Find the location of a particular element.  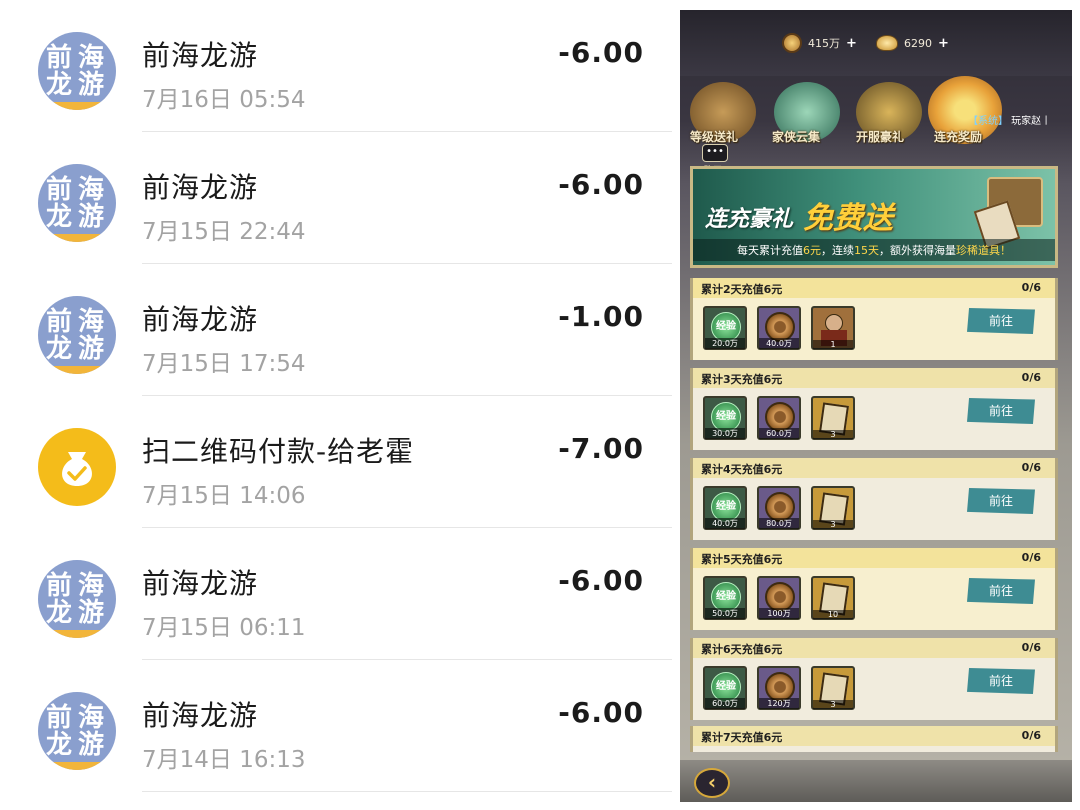

task-name: 累计4天充值6元 is located at coordinates (742, 469).